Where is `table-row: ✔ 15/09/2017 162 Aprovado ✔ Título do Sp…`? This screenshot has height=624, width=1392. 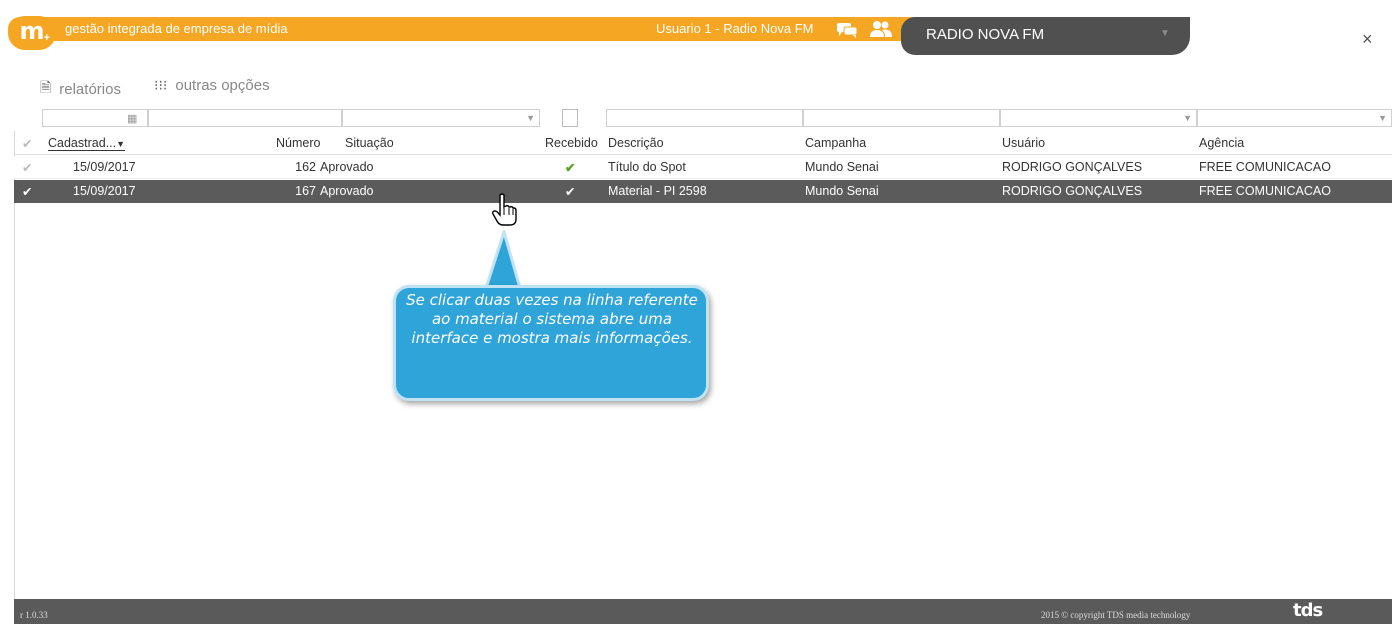
table-row: ✔ 15/09/2017 162 Aprovado ✔ Título do Sp… is located at coordinates (703, 167).